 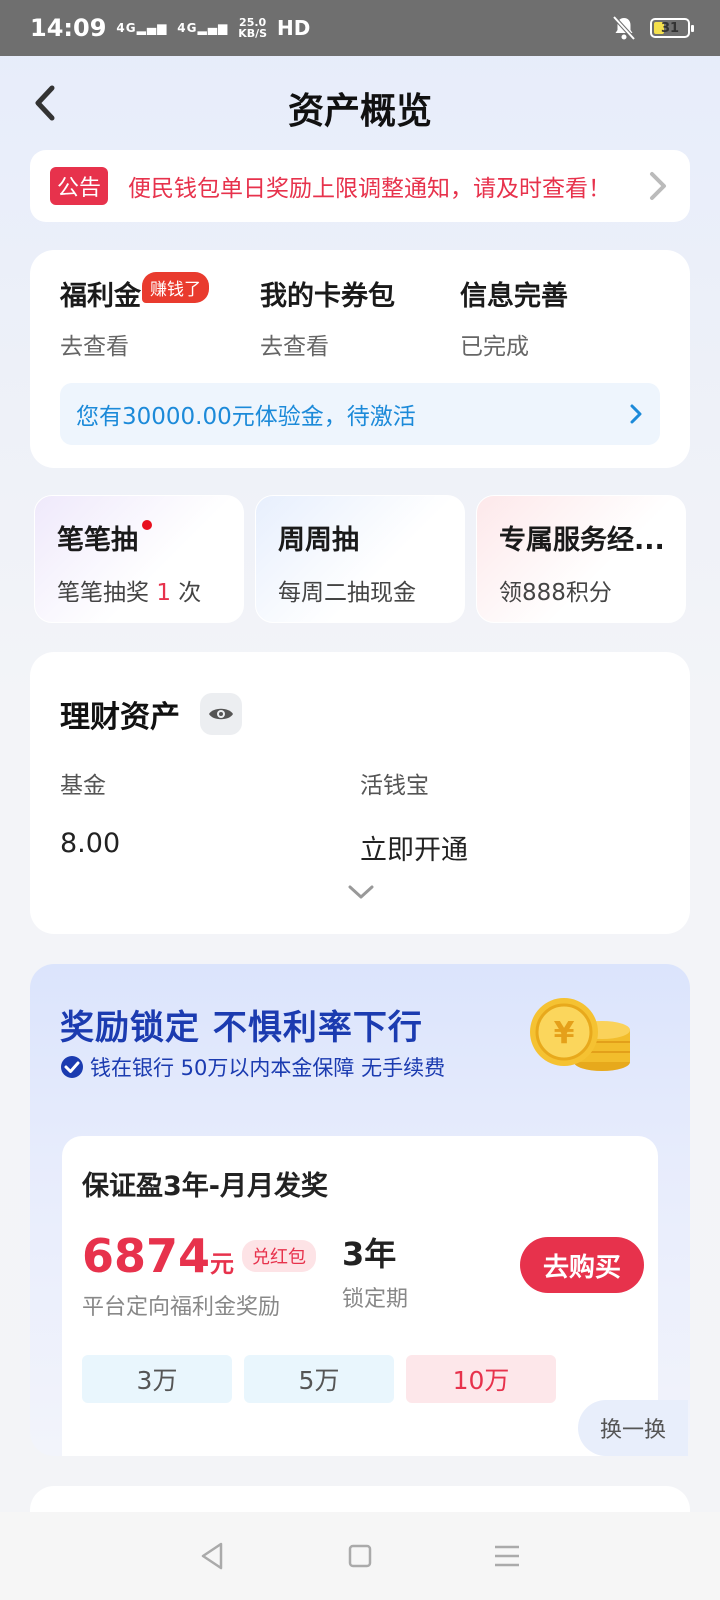 What do you see at coordinates (318, 540) in the screenshot?
I see `card-title: 周周抽` at bounding box center [318, 540].